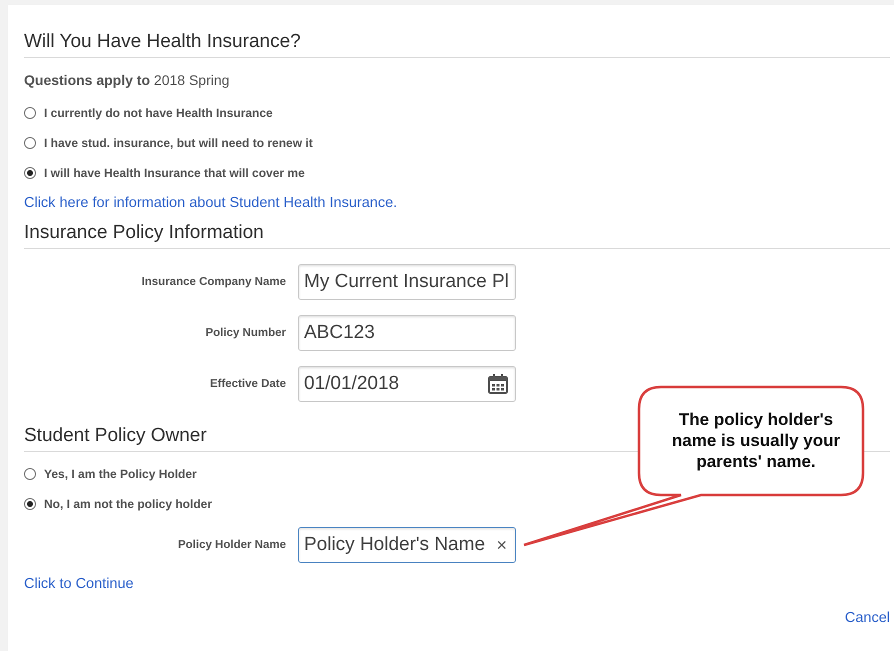 Image resolution: width=894 pixels, height=651 pixels. Describe the element at coordinates (457, 31) in the screenshot. I see `section-title: Will You Have Health Insurance?` at that location.